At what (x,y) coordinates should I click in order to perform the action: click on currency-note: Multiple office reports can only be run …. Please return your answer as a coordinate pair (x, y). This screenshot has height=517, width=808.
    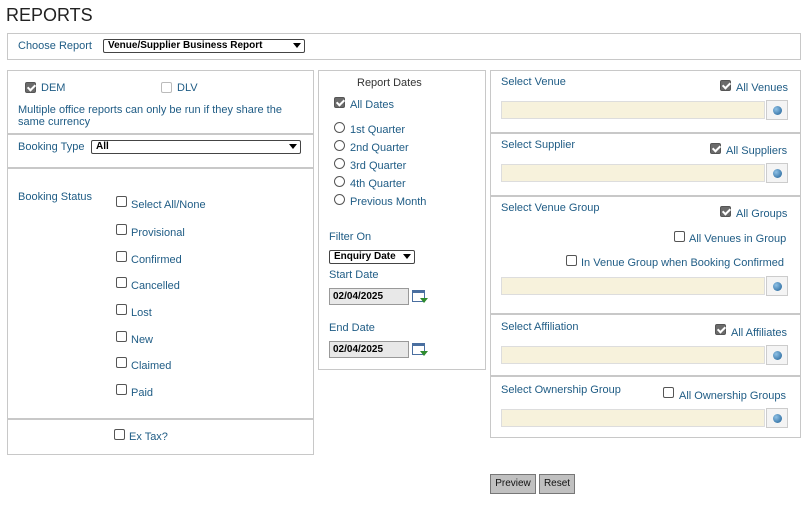
    Looking at the image, I should click on (150, 116).